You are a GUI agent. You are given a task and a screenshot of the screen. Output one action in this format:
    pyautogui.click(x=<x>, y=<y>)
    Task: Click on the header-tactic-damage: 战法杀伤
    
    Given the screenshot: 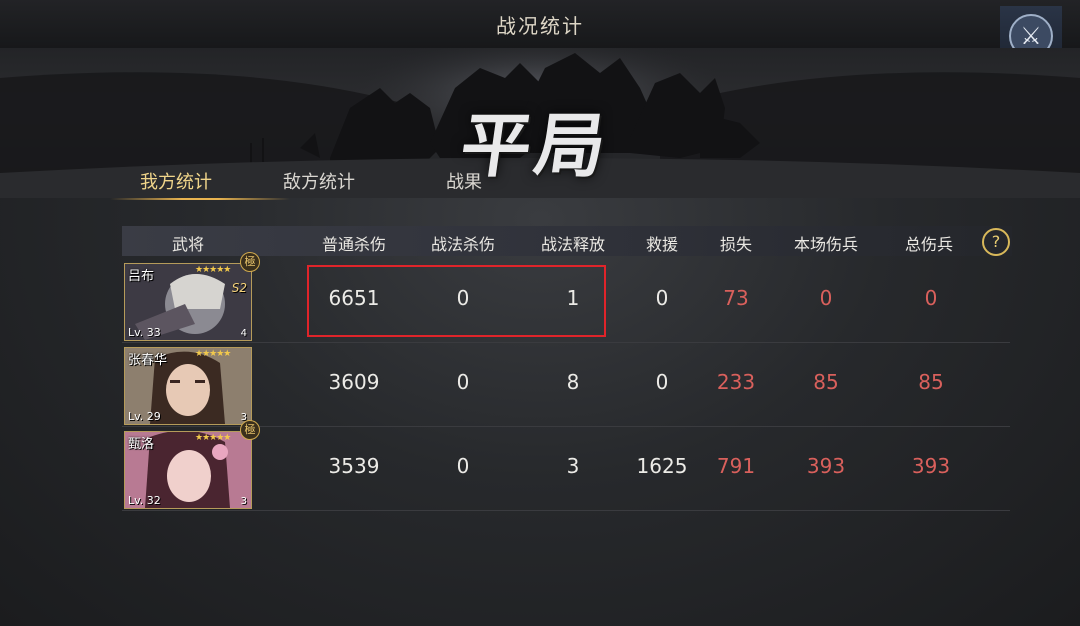 What is the action you would take?
    pyautogui.click(x=463, y=244)
    